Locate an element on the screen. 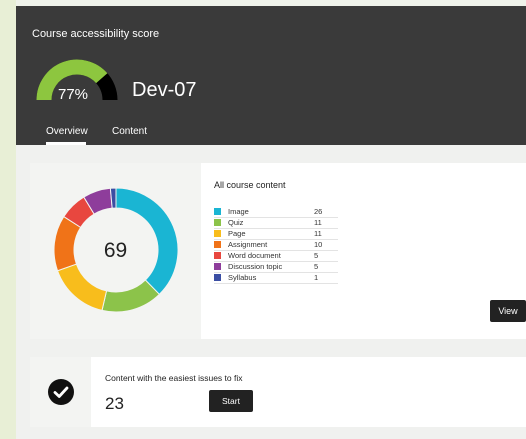 The image size is (526, 439). legend-row: Quiz 11 is located at coordinates (276, 223).